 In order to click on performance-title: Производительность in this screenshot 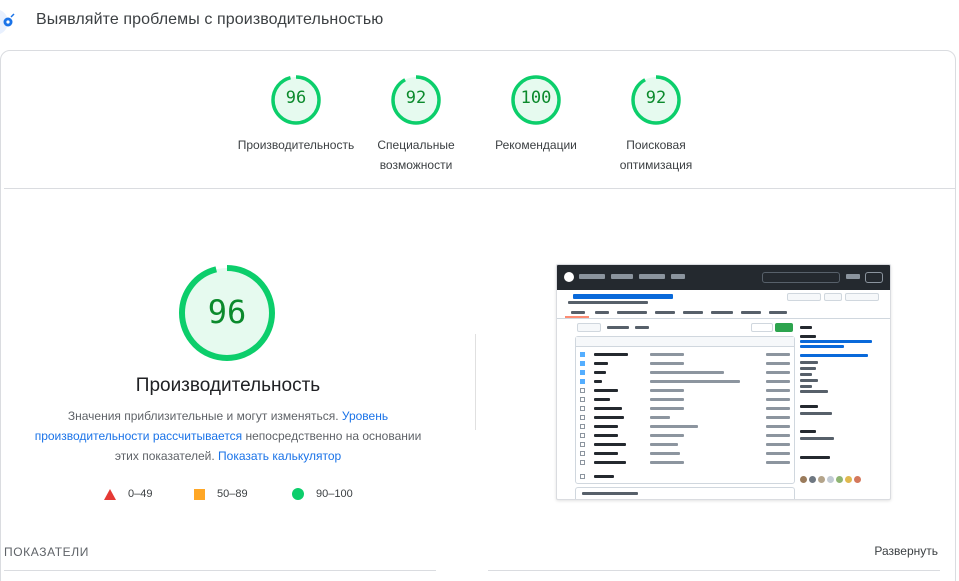, I will do `click(228, 385)`.